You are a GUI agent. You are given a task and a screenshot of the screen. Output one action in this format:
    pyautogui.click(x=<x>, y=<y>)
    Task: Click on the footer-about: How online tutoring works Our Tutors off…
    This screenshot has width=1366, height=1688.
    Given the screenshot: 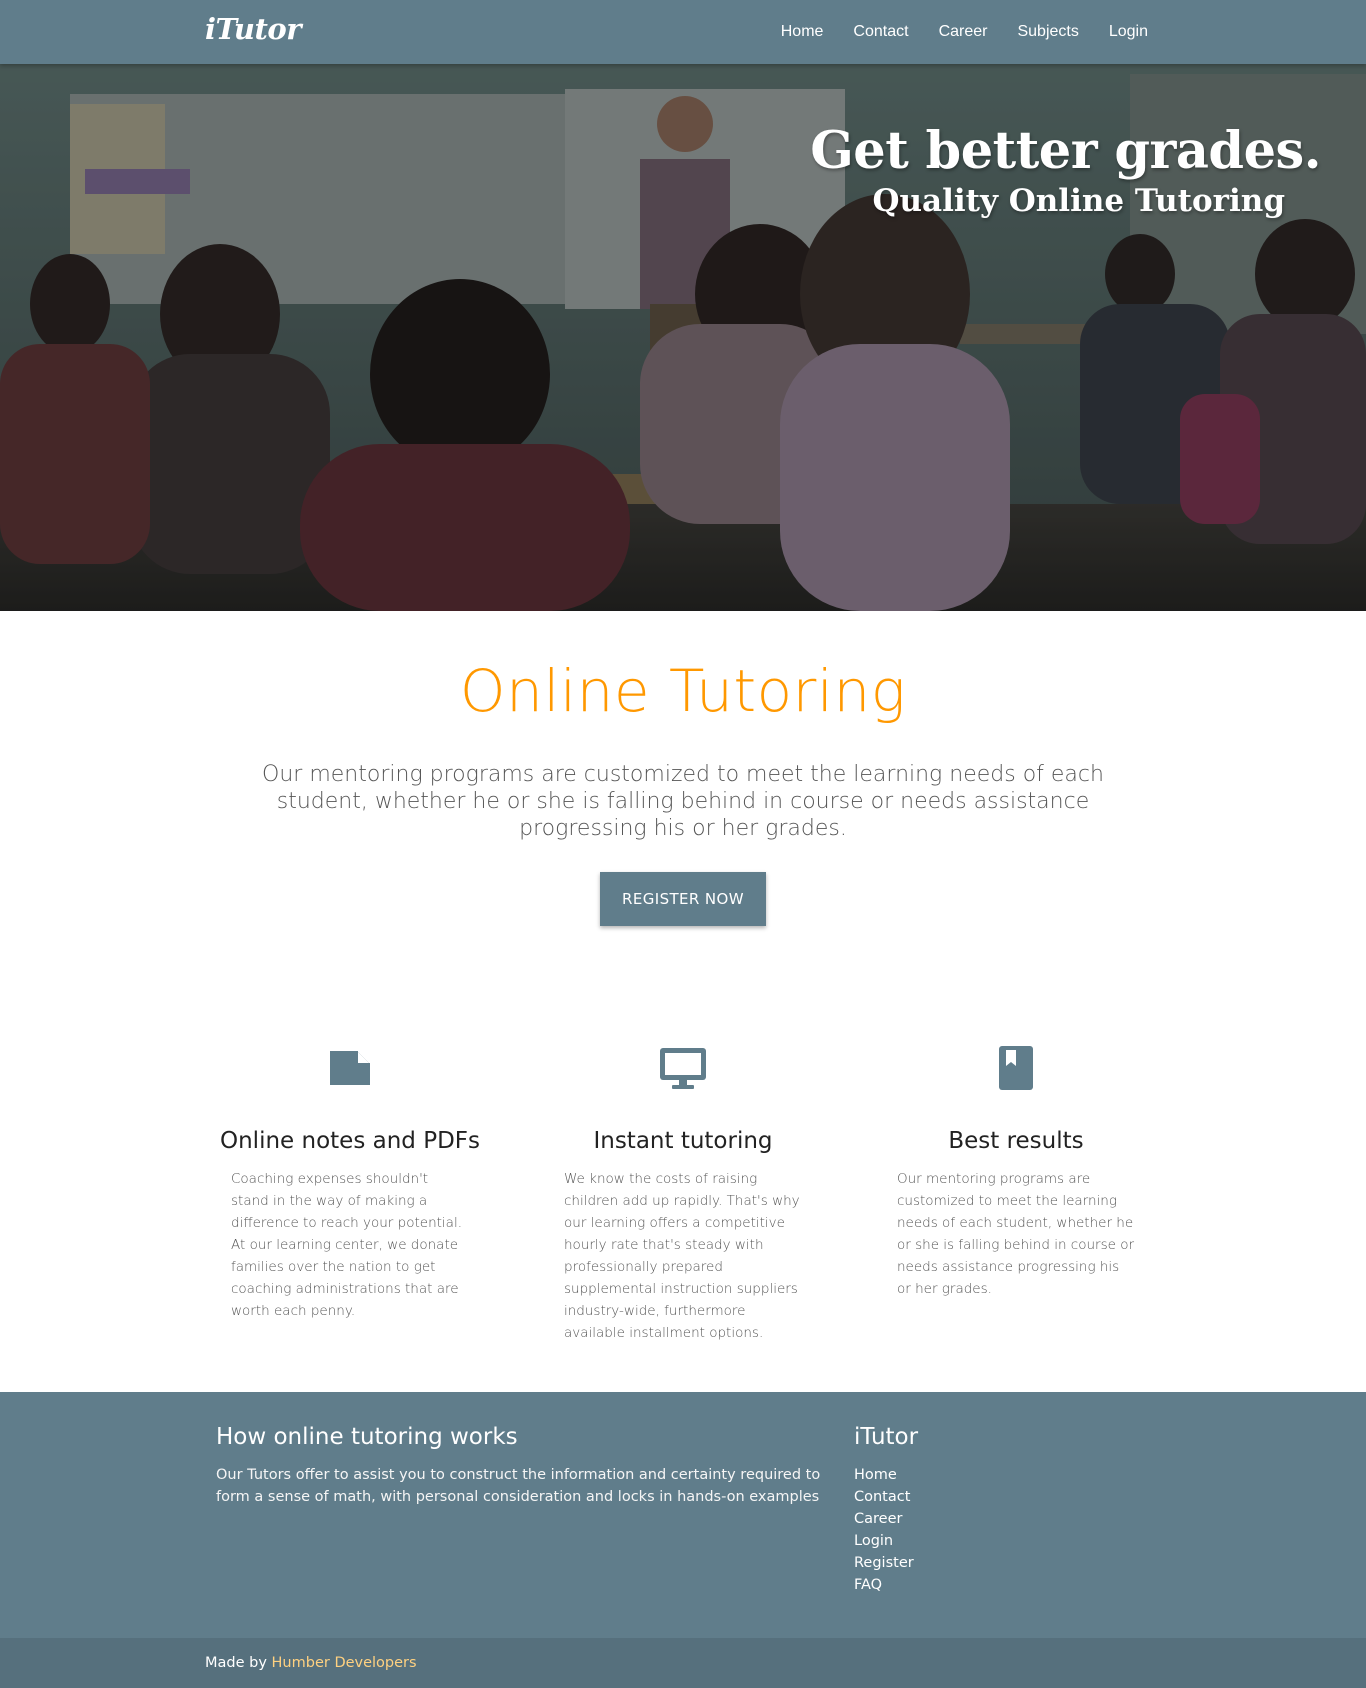 What is the action you would take?
    pyautogui.click(x=526, y=1465)
    